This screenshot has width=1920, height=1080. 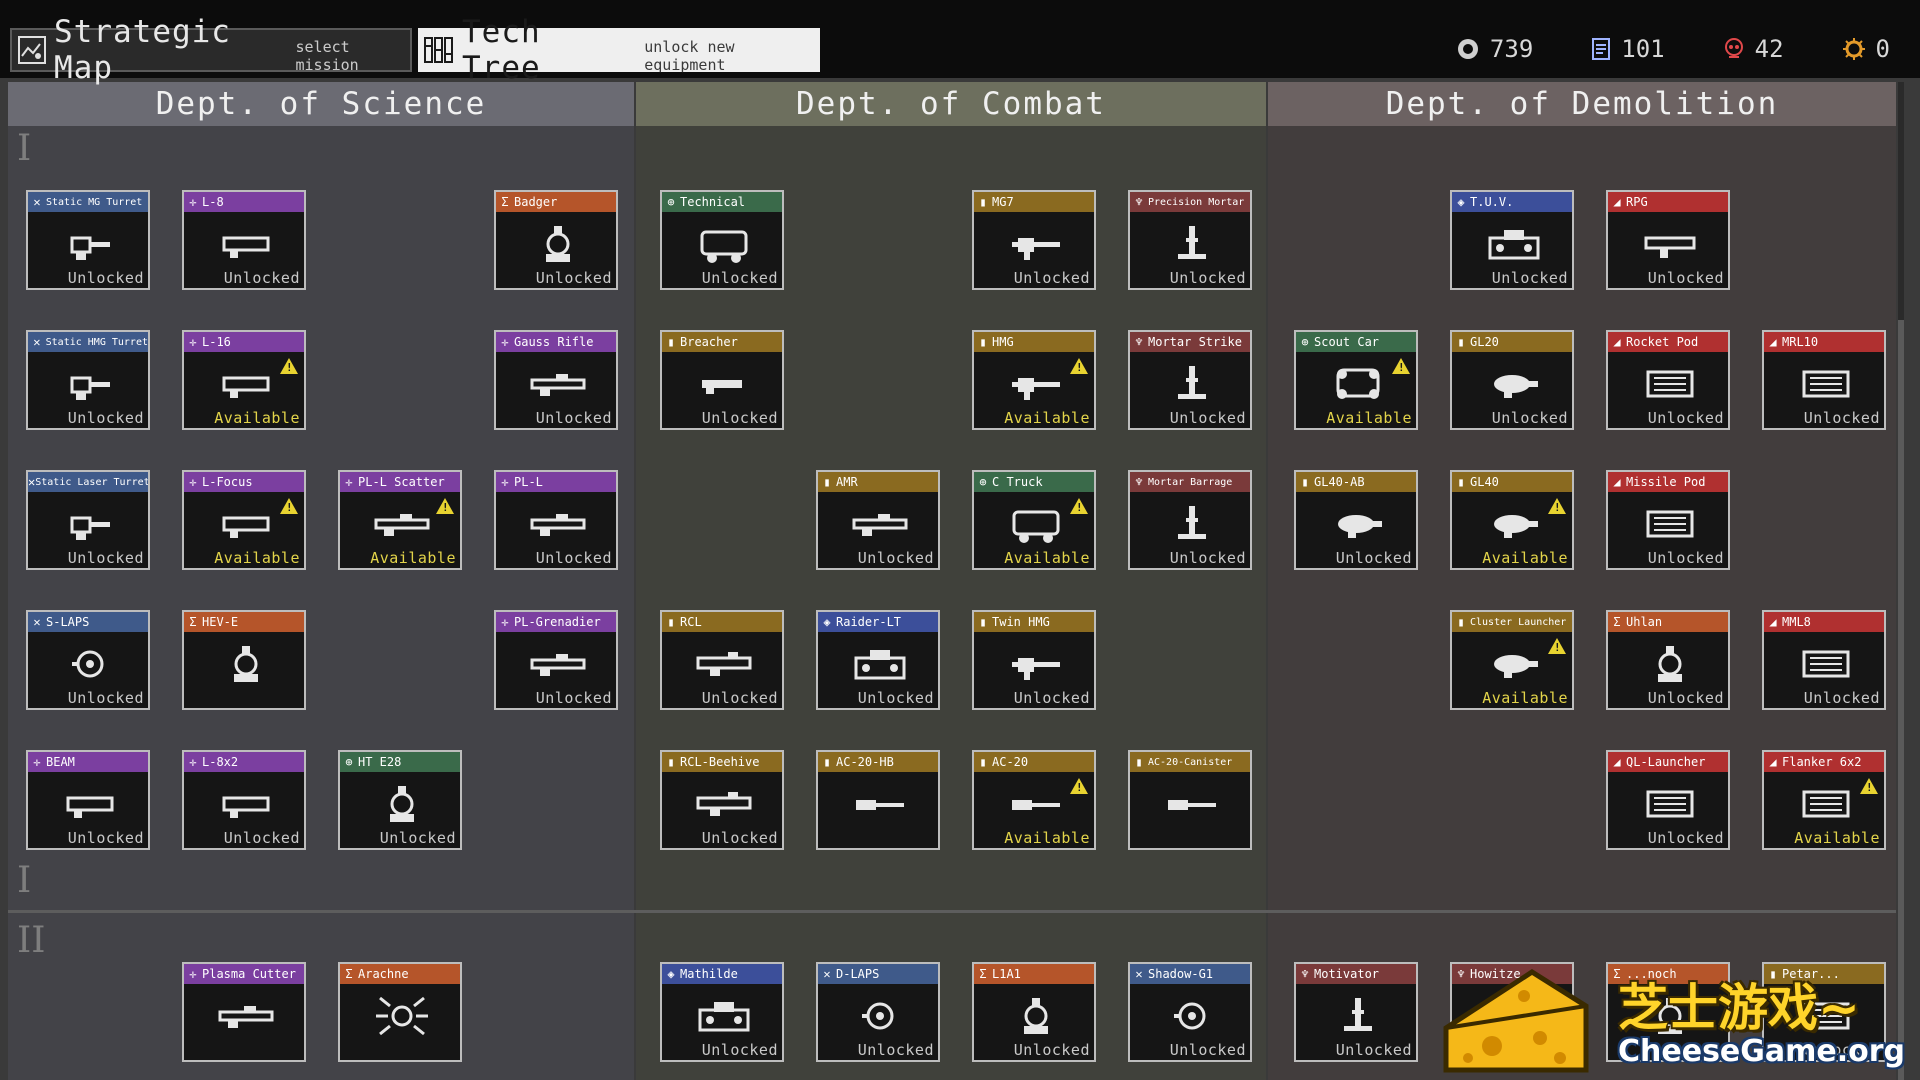 I want to click on node-name: T.U.V., so click(x=1492, y=202).